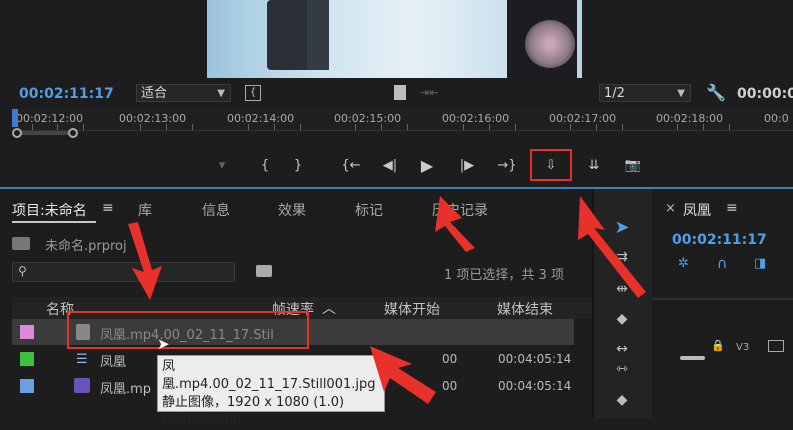 The width and height of the screenshot is (793, 430). Describe the element at coordinates (145, 261) in the screenshot. I see `arrow-left` at that location.